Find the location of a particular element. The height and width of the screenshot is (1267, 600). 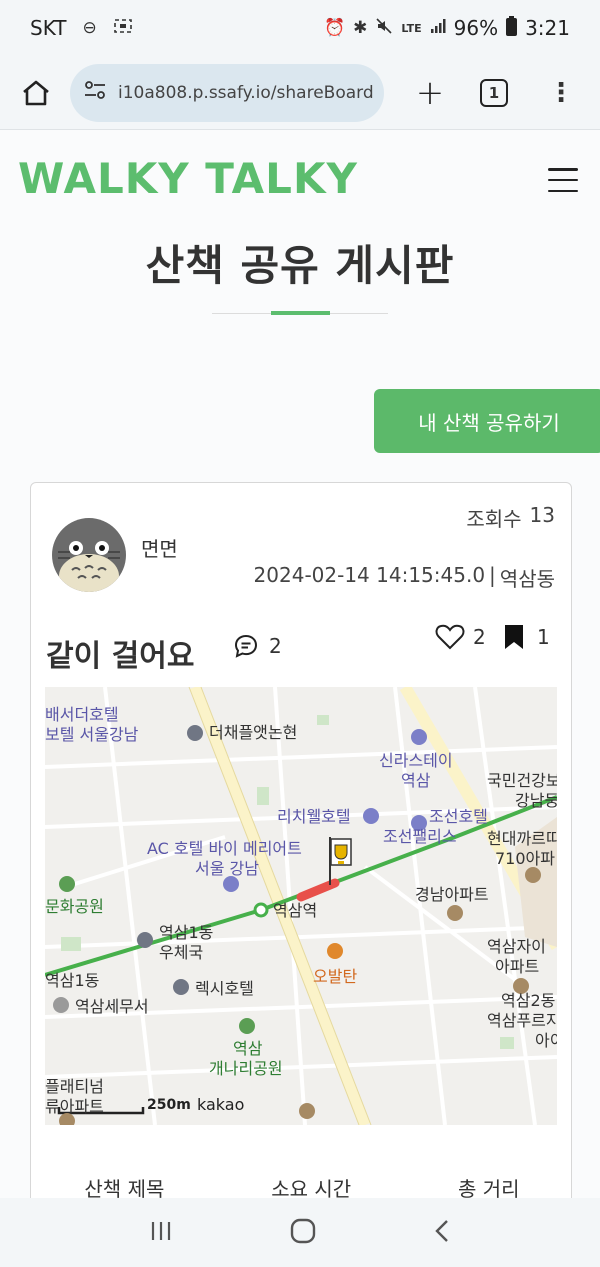

map-poi-label: 역삼세무서 is located at coordinates (112, 1006).